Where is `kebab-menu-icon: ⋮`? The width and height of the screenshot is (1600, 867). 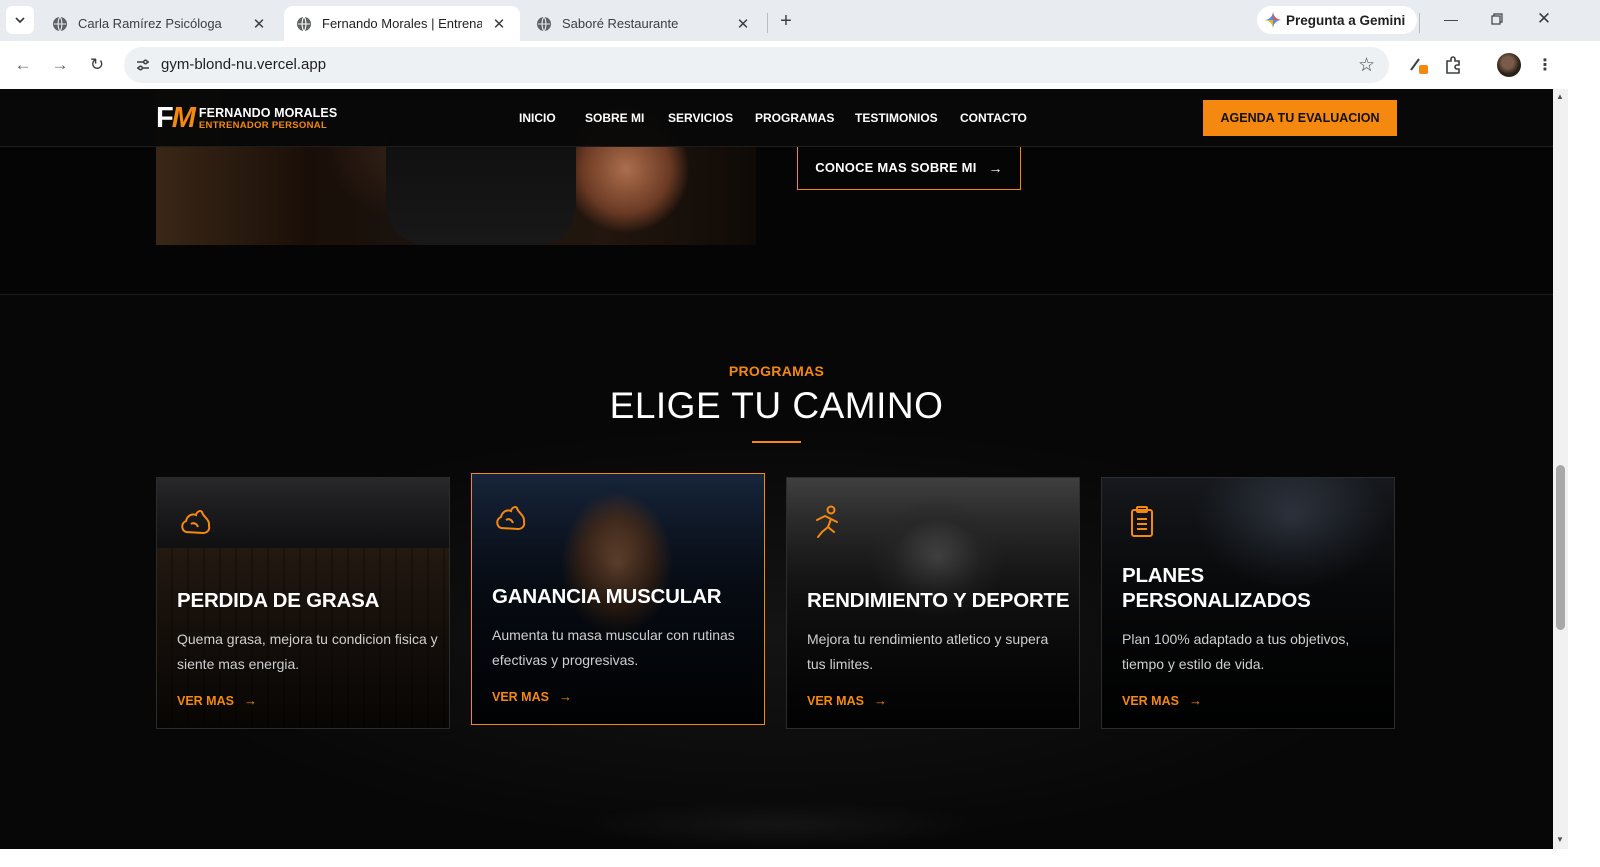 kebab-menu-icon: ⋮ is located at coordinates (1545, 65).